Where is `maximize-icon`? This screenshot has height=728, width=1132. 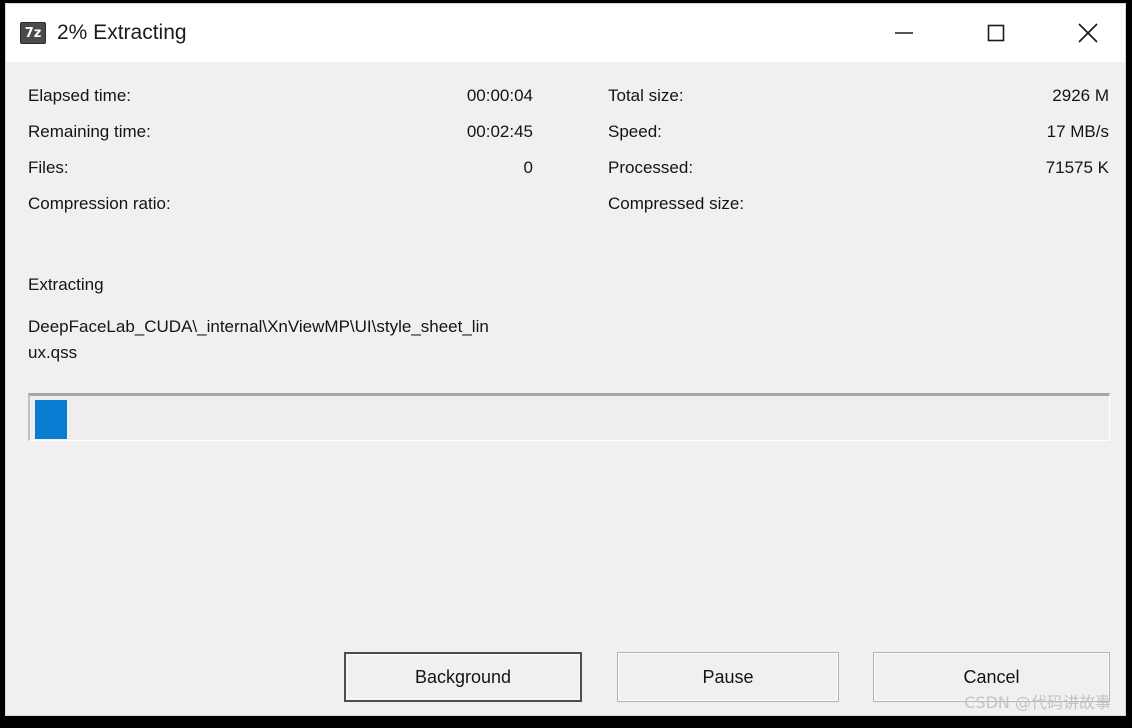
maximize-icon is located at coordinates (996, 33).